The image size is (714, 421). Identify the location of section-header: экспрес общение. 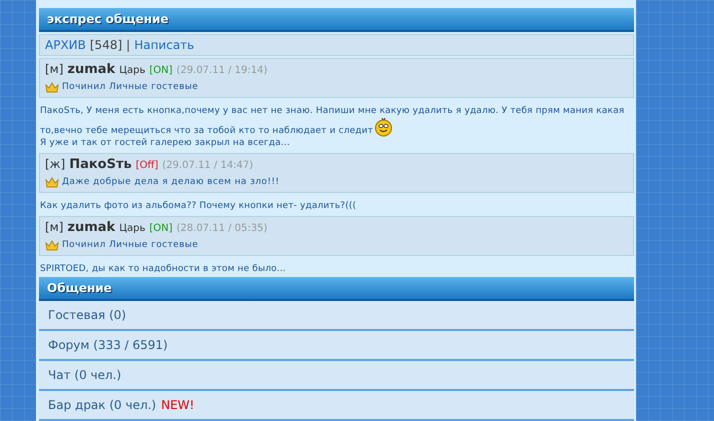
(336, 20).